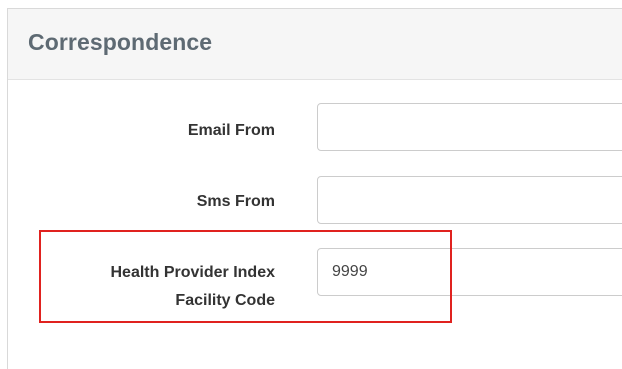 This screenshot has height=369, width=622. I want to click on health-provider-index-input, so click(469, 272).